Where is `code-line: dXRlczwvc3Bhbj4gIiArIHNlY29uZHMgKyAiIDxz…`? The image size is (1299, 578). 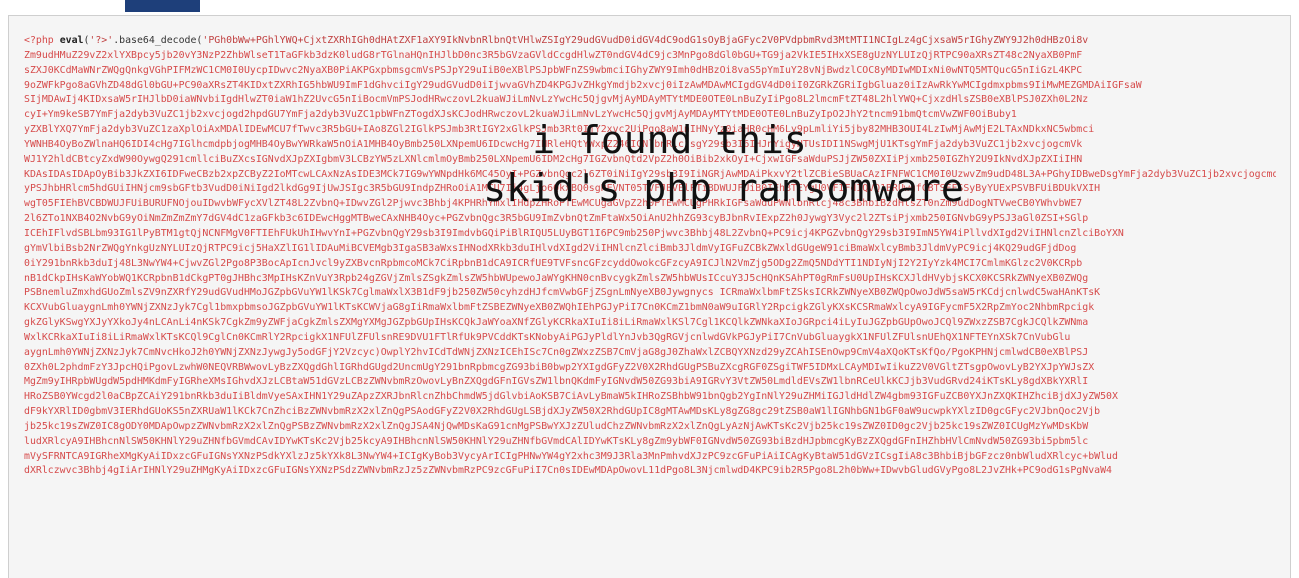 code-line: dXRlczwvc3Bhbj4gIiArIHNlY29uZHMgKyAiIDxz… is located at coordinates (568, 471).